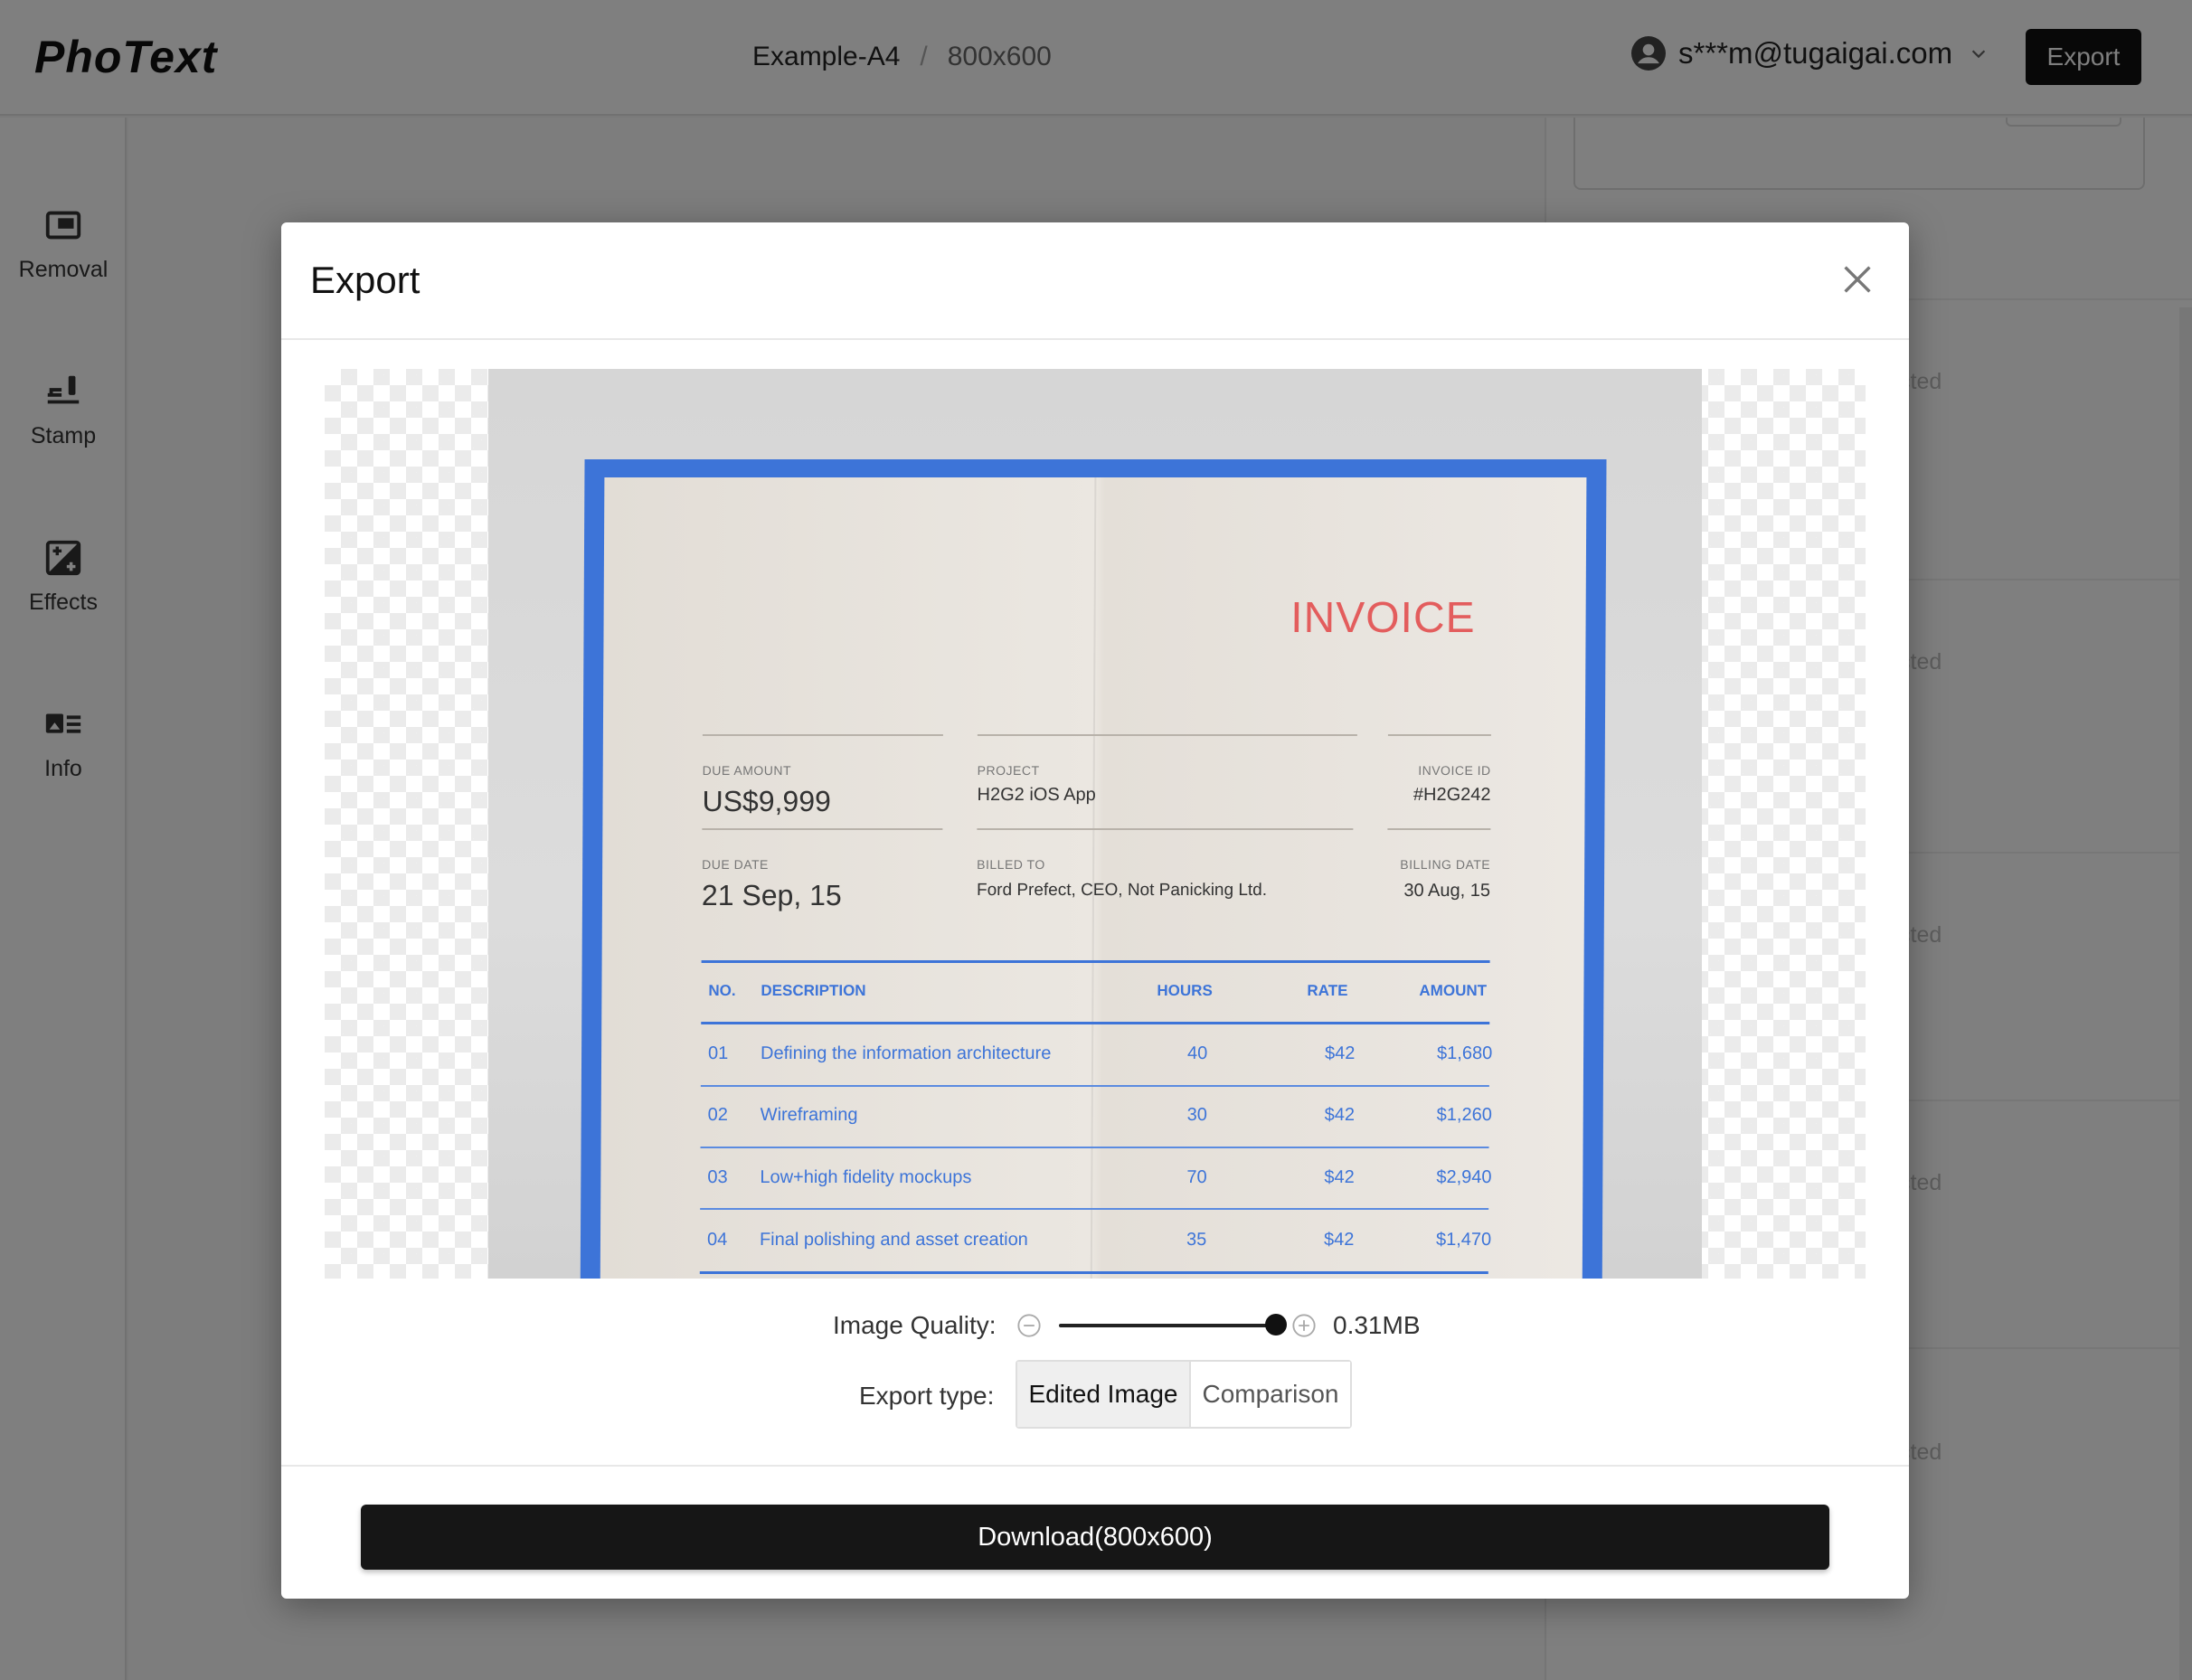 Image resolution: width=2192 pixels, height=1680 pixels. Describe the element at coordinates (717, 1240) in the screenshot. I see `row-no: 04` at that location.